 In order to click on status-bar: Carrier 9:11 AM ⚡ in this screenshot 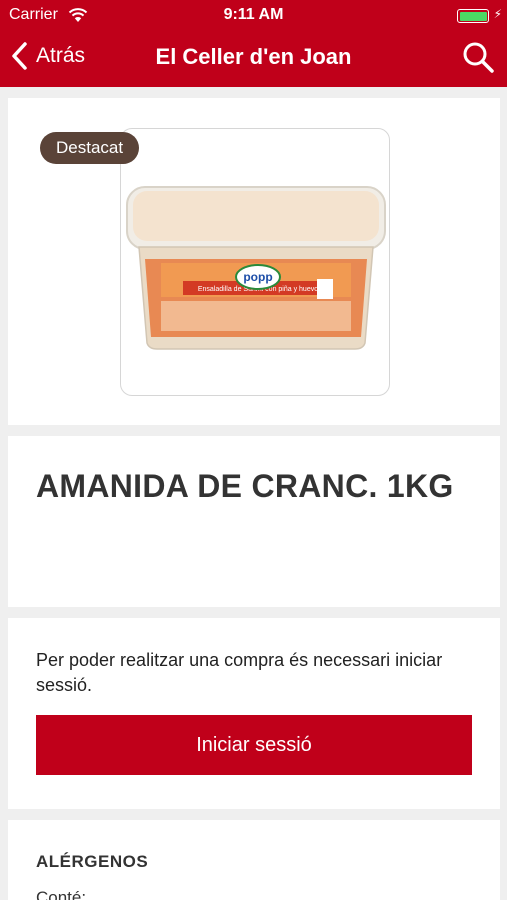, I will do `click(253, 15)`.